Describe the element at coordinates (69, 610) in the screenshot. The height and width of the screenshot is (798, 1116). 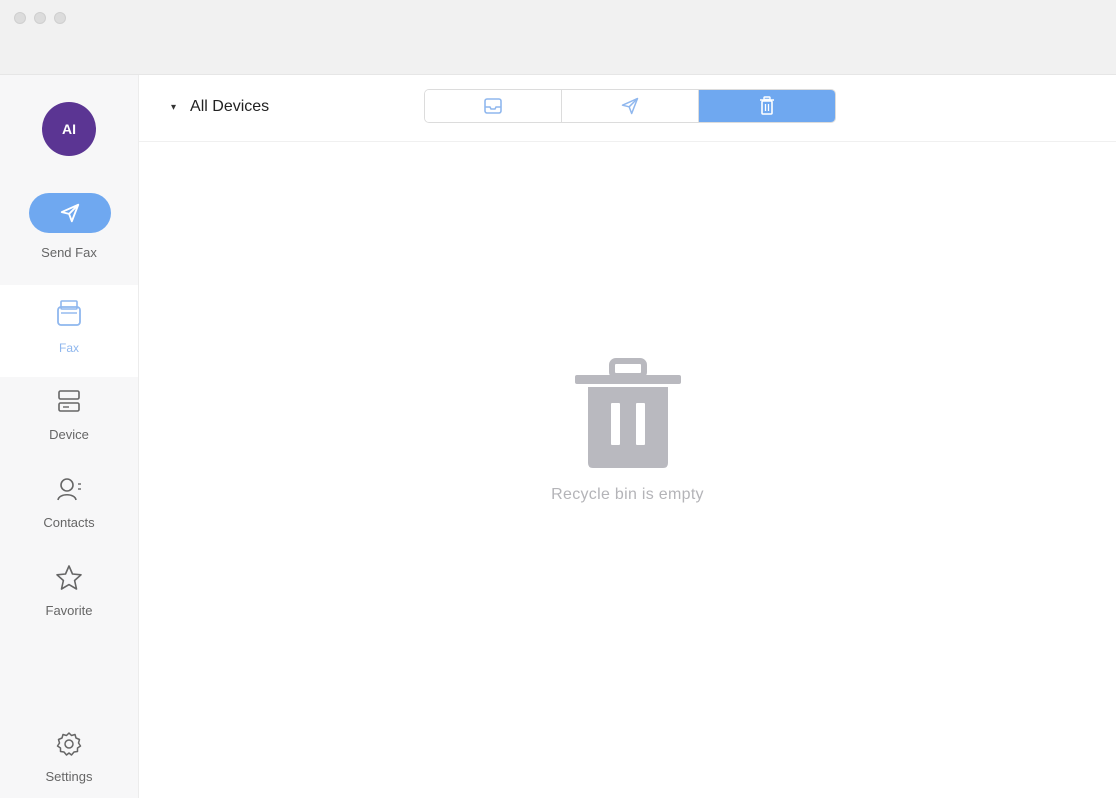
I see `sidebar-item-label: Favorite` at that location.